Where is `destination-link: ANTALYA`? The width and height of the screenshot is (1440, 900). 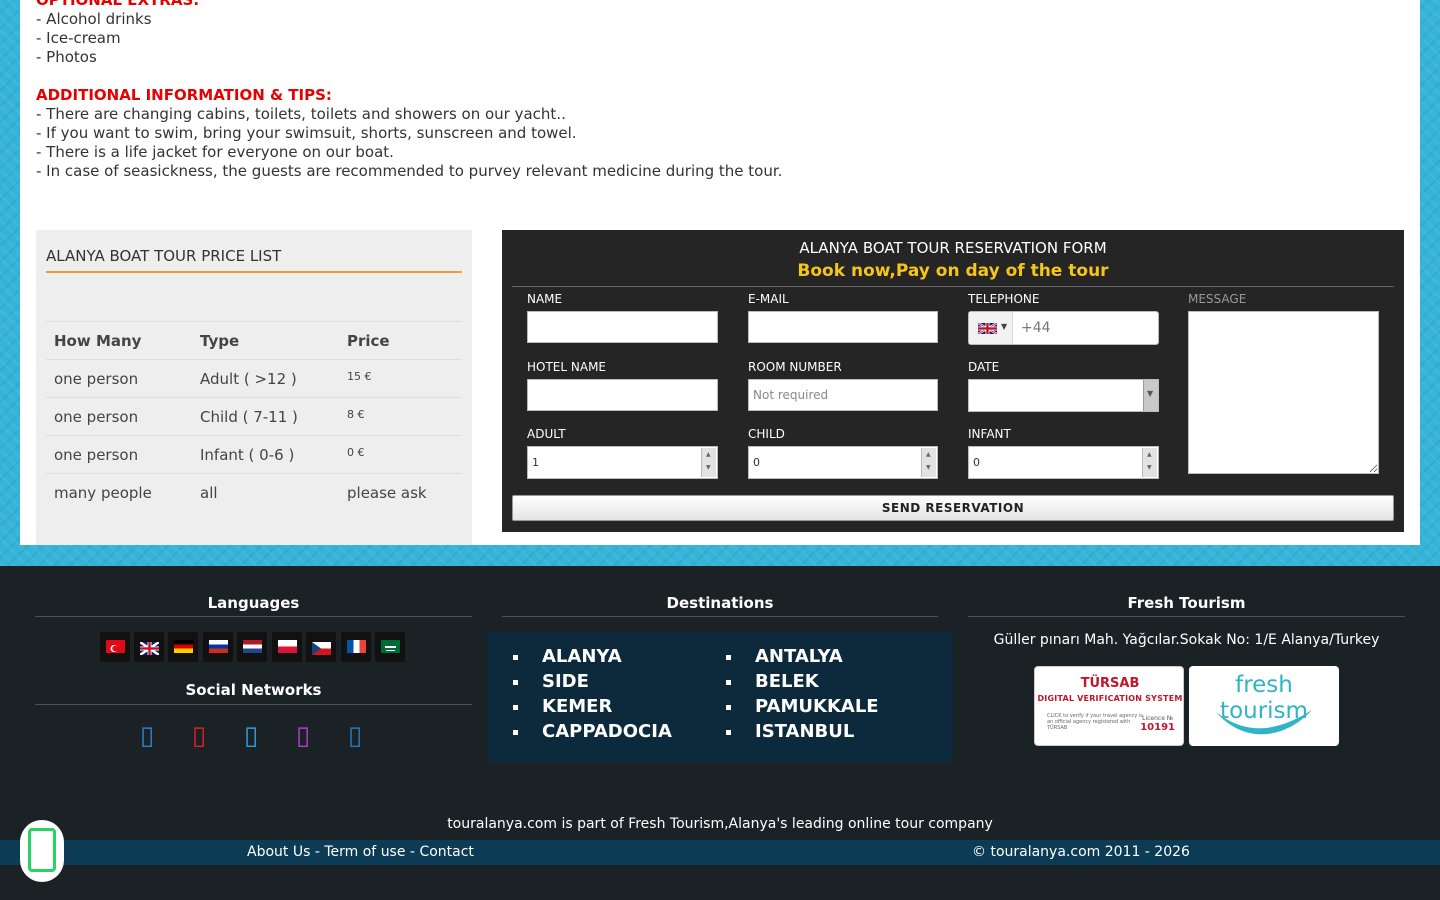 destination-link: ANTALYA is located at coordinates (784, 656).